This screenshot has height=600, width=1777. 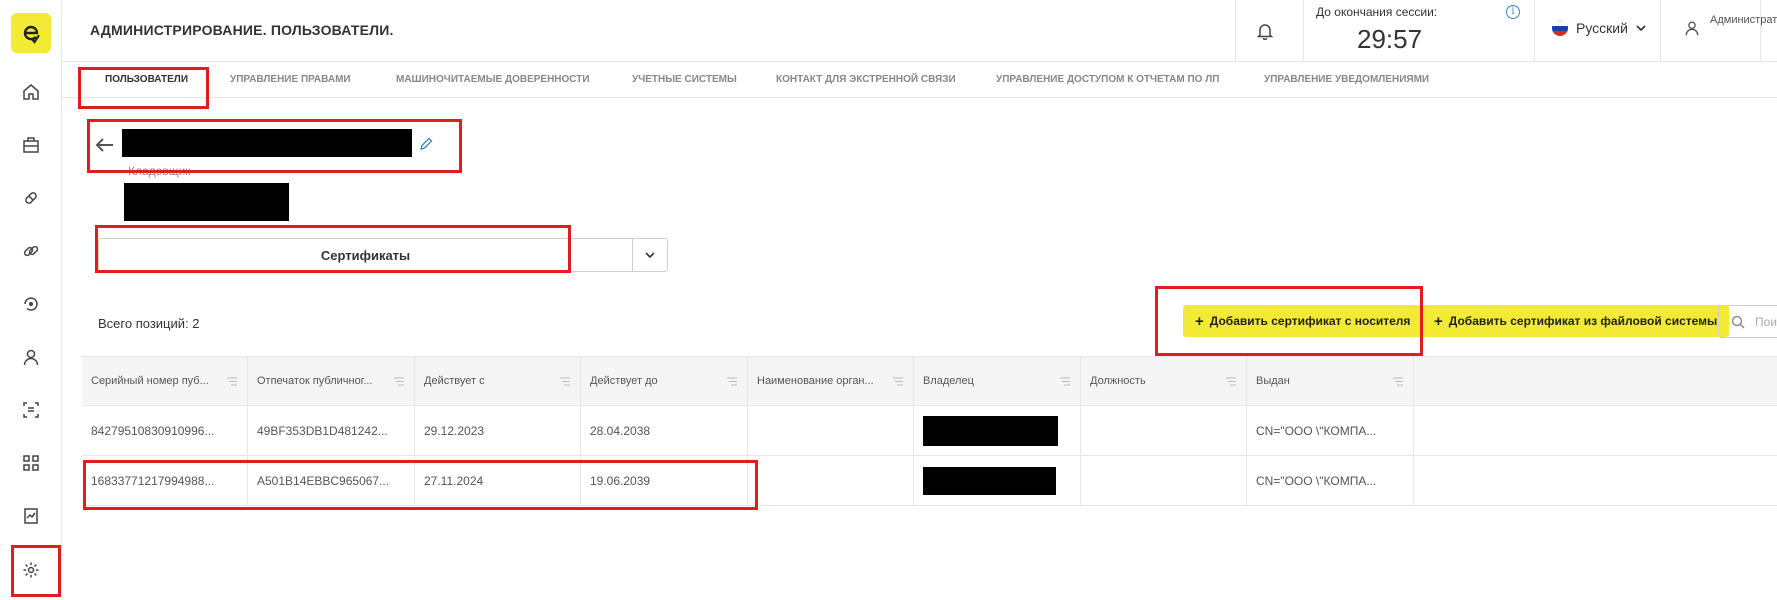 I want to click on add-certificate-from-media-label: Добавить сертификат с носителя, so click(x=1310, y=321).